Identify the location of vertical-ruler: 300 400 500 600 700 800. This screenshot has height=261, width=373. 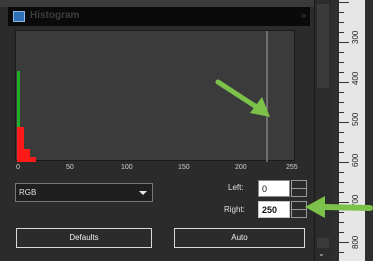
(352, 130).